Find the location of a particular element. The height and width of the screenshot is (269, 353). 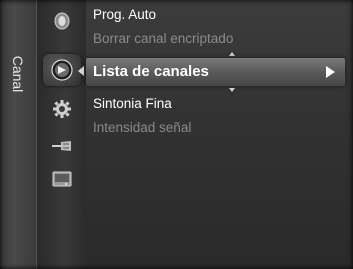

channel-icon is located at coordinates (62, 70).